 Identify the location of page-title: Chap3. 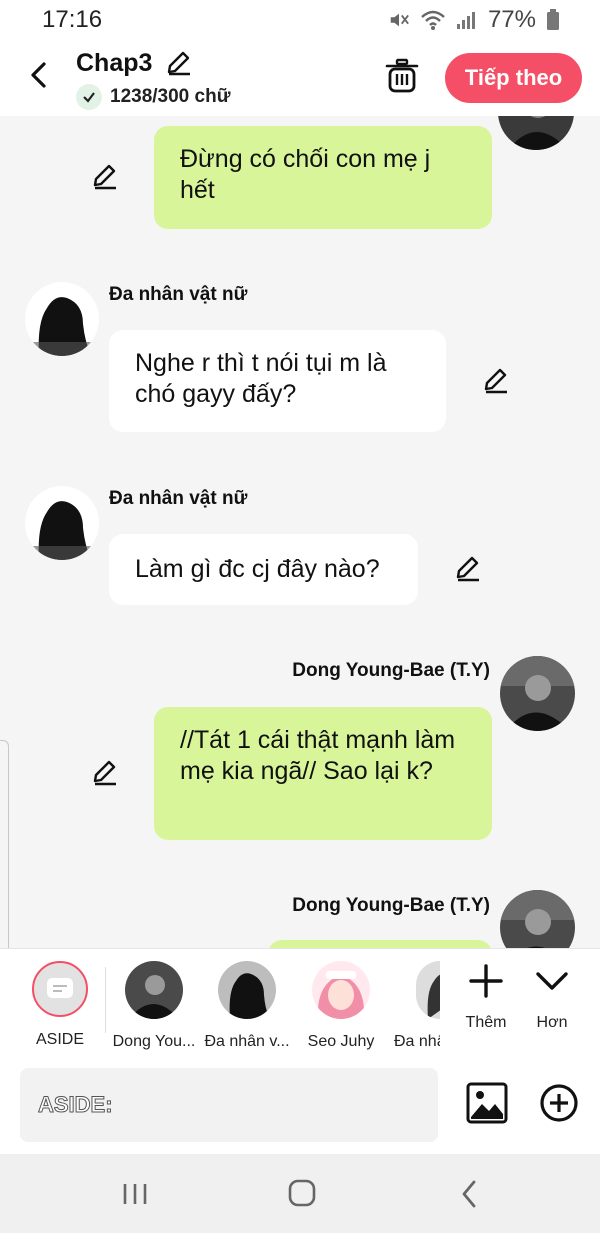
(114, 63).